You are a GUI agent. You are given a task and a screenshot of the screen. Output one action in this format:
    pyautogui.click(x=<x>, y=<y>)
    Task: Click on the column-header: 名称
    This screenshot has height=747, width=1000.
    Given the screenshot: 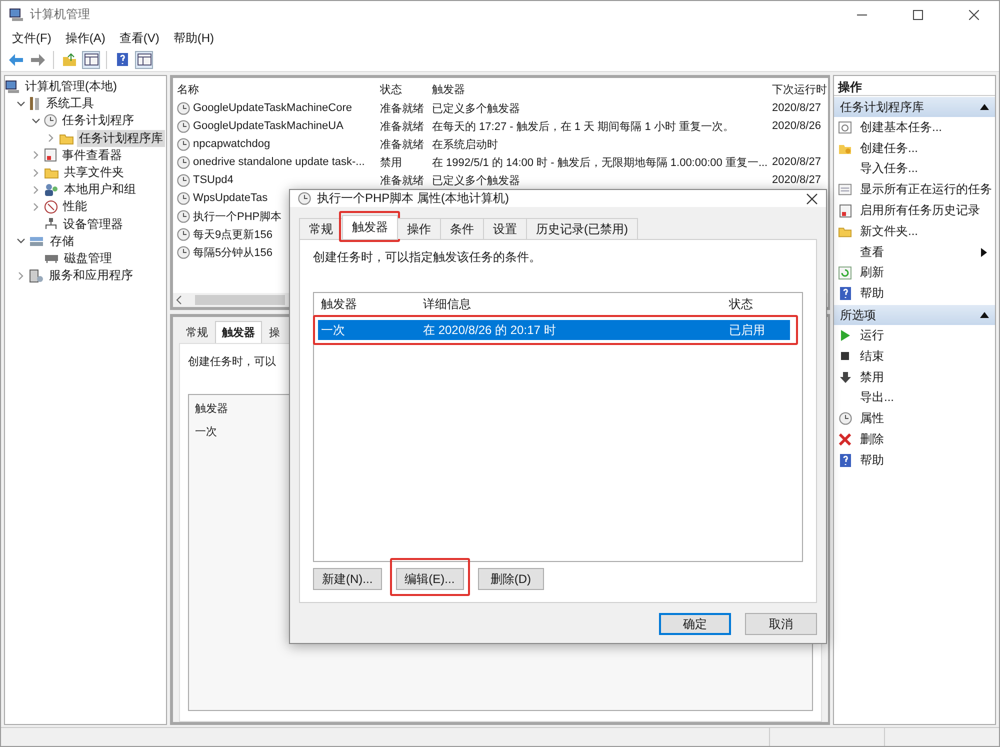 What is the action you would take?
    pyautogui.click(x=278, y=89)
    